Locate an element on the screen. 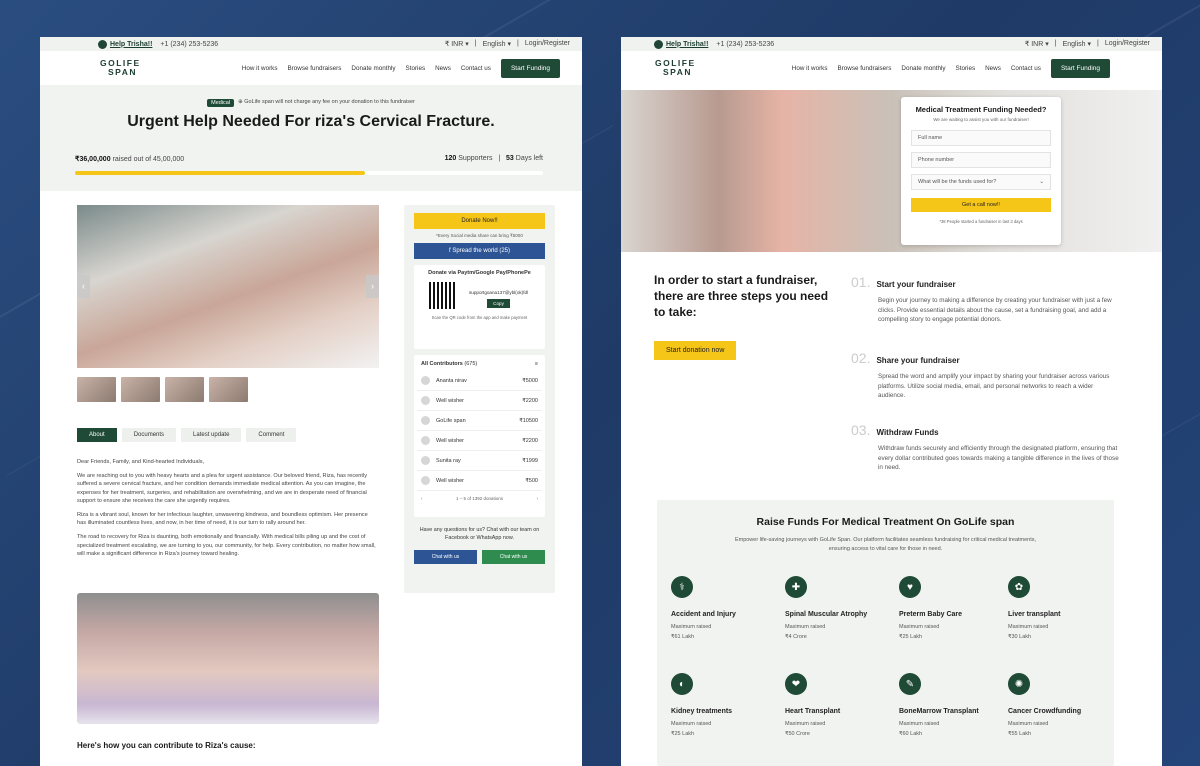 Image resolution: width=1200 pixels, height=766 pixels. phone-input: Phone number is located at coordinates (981, 160).